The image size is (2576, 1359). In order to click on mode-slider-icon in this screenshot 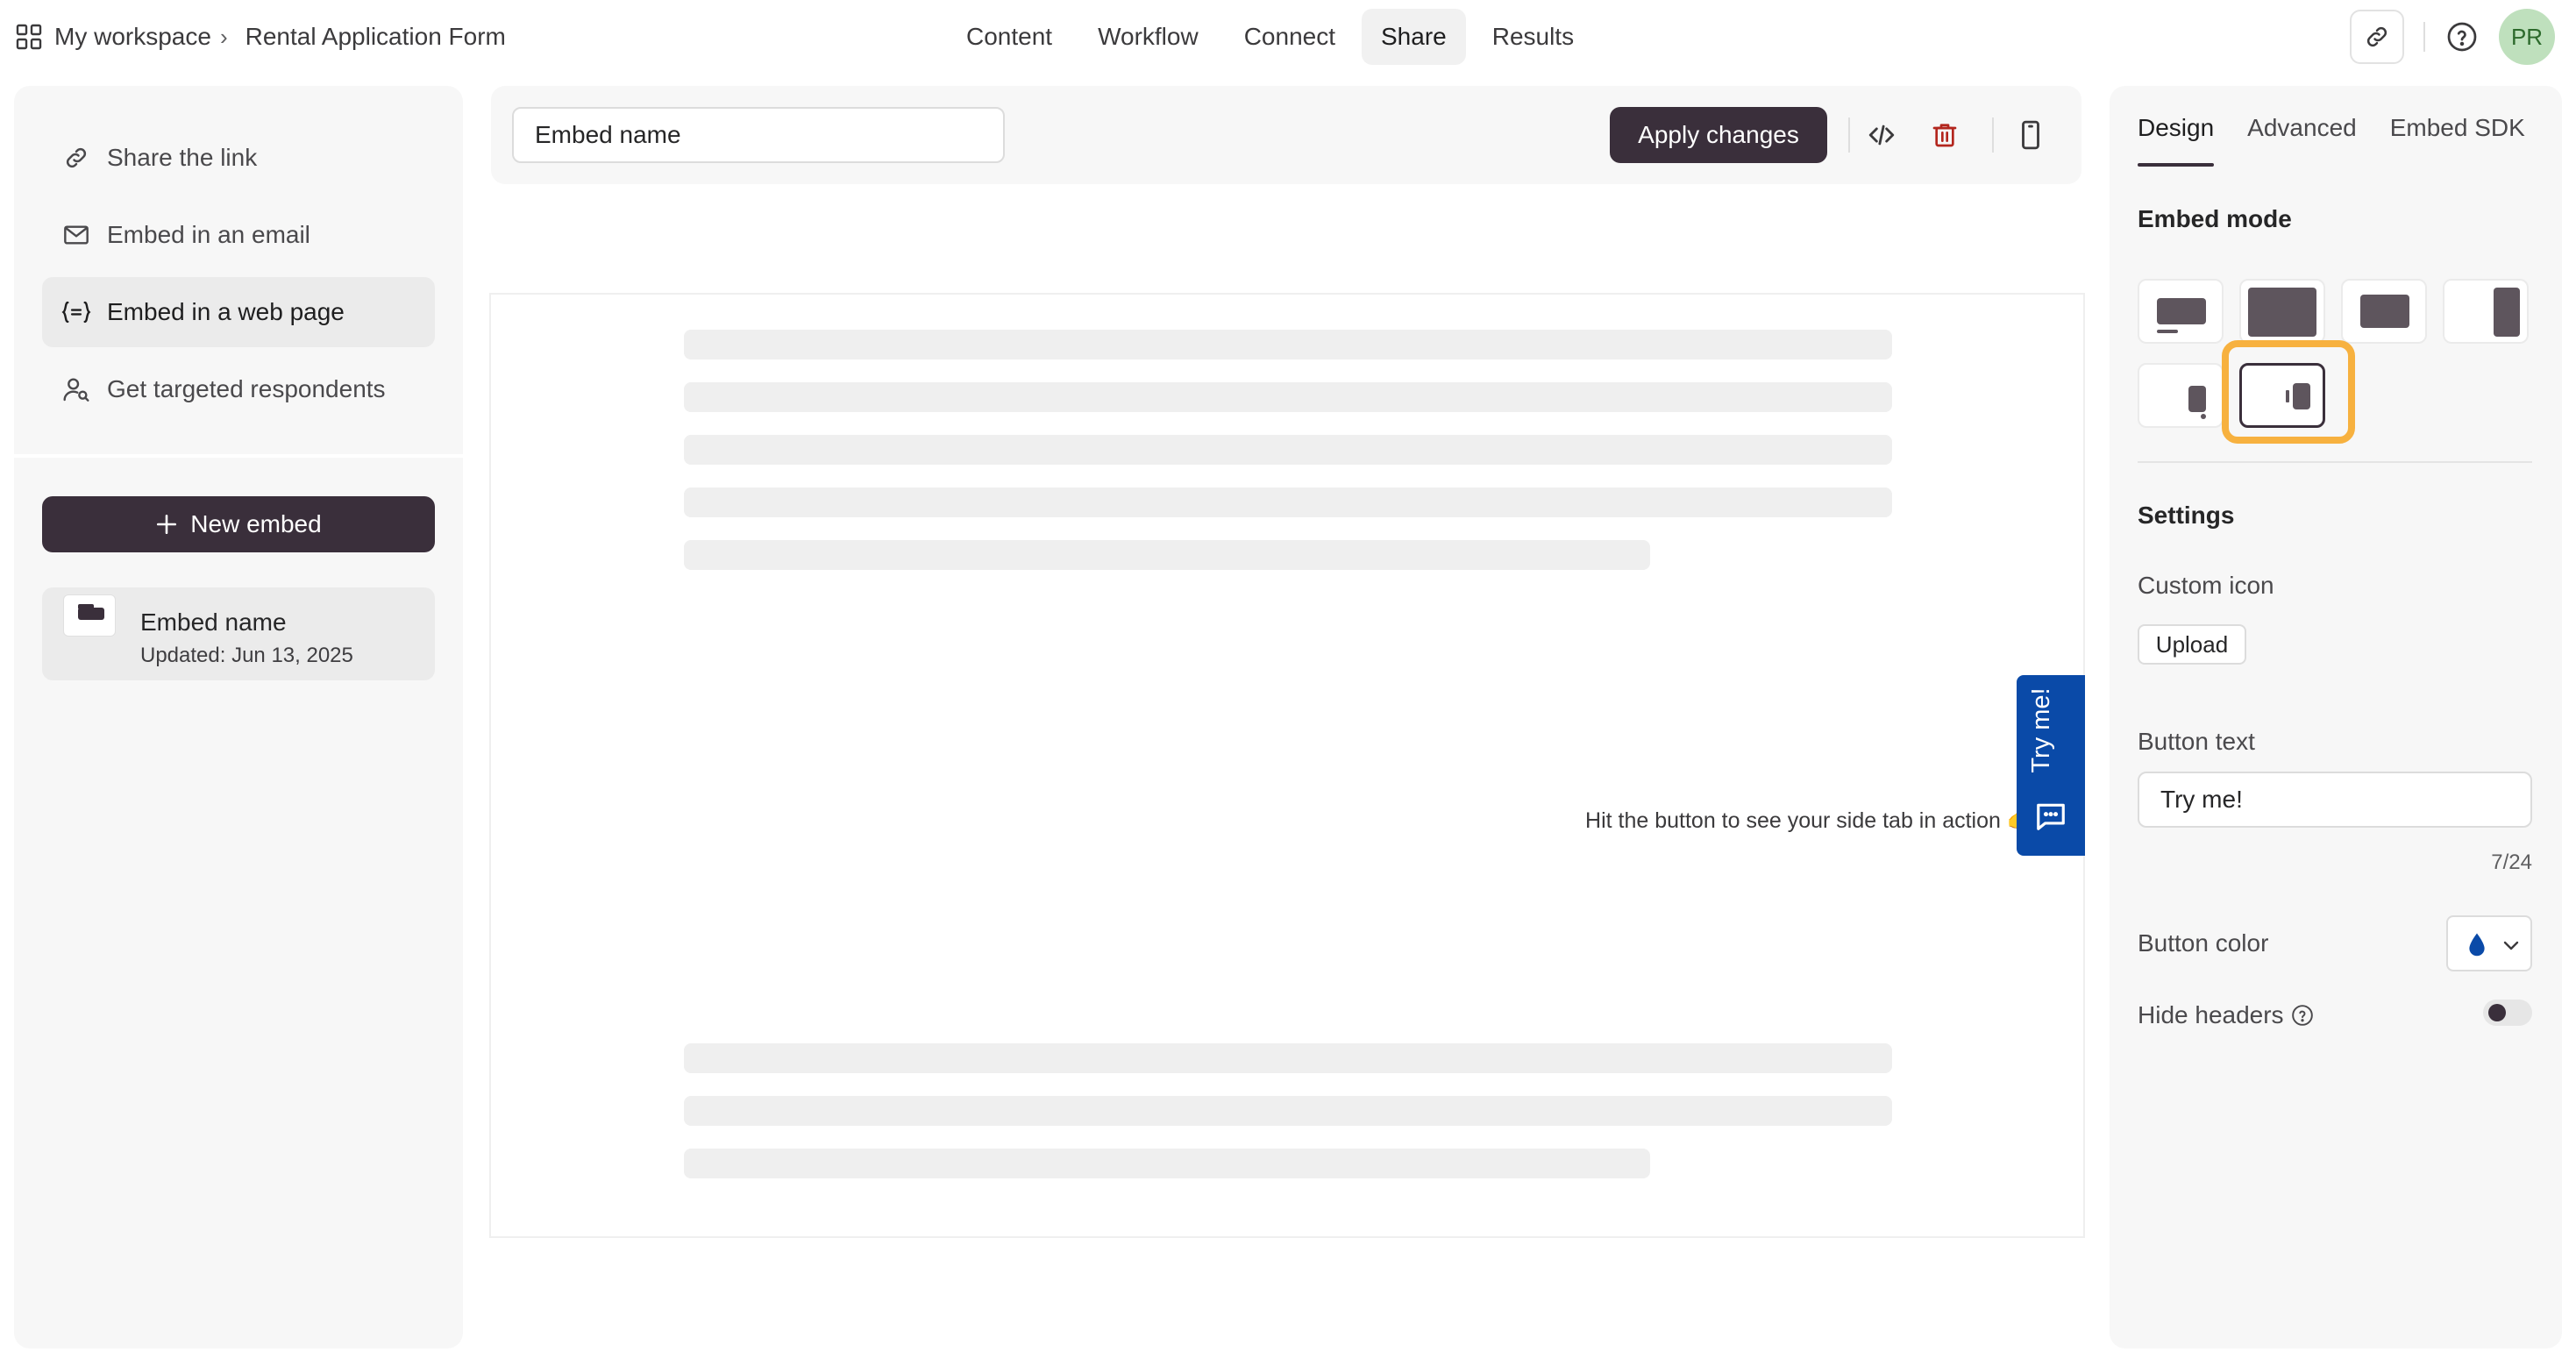, I will do `click(2507, 312)`.